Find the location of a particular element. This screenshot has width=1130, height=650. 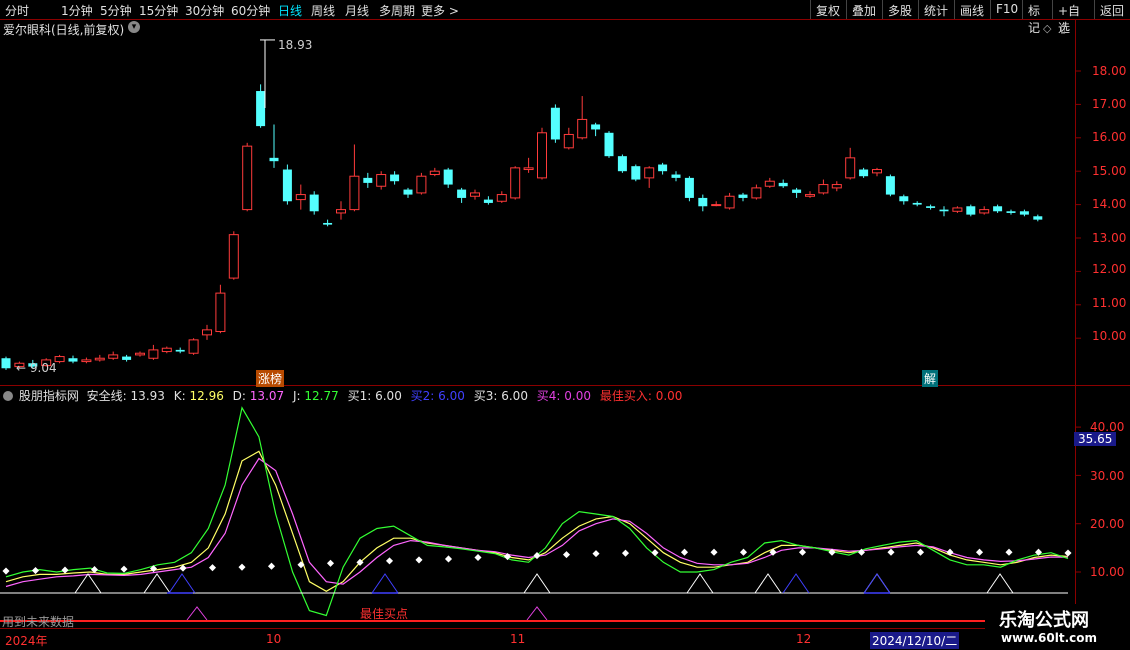

date-label: 12 is located at coordinates (804, 639).